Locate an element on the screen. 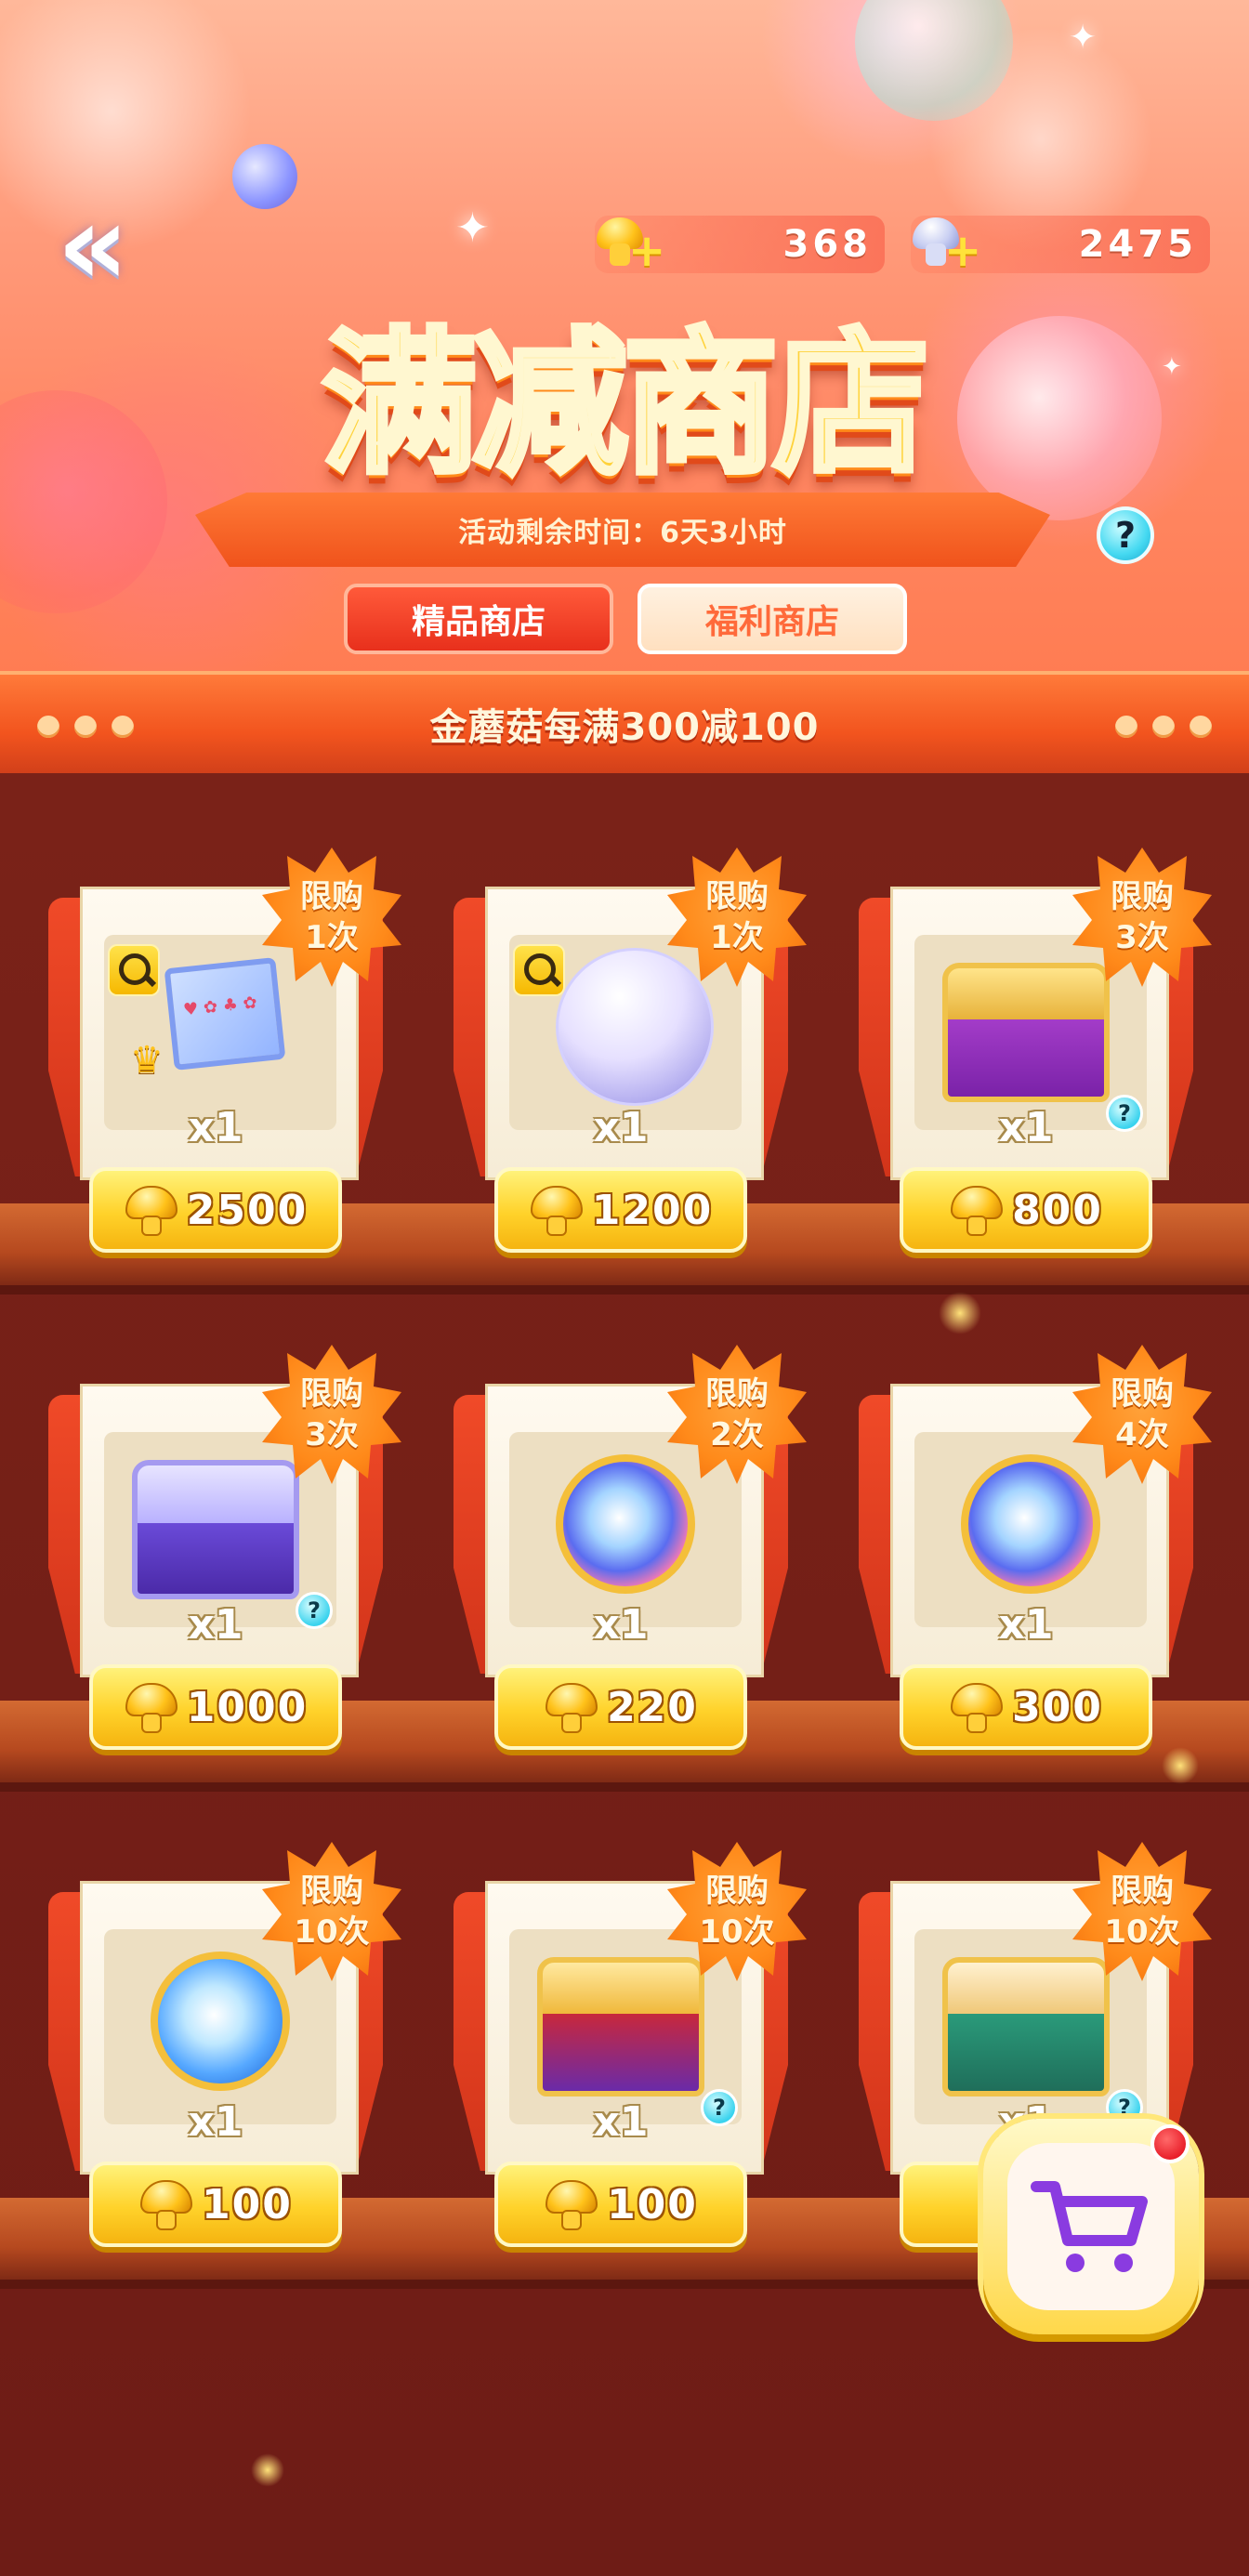 Image resolution: width=1249 pixels, height=2576 pixels. notification-badge is located at coordinates (1170, 2143).